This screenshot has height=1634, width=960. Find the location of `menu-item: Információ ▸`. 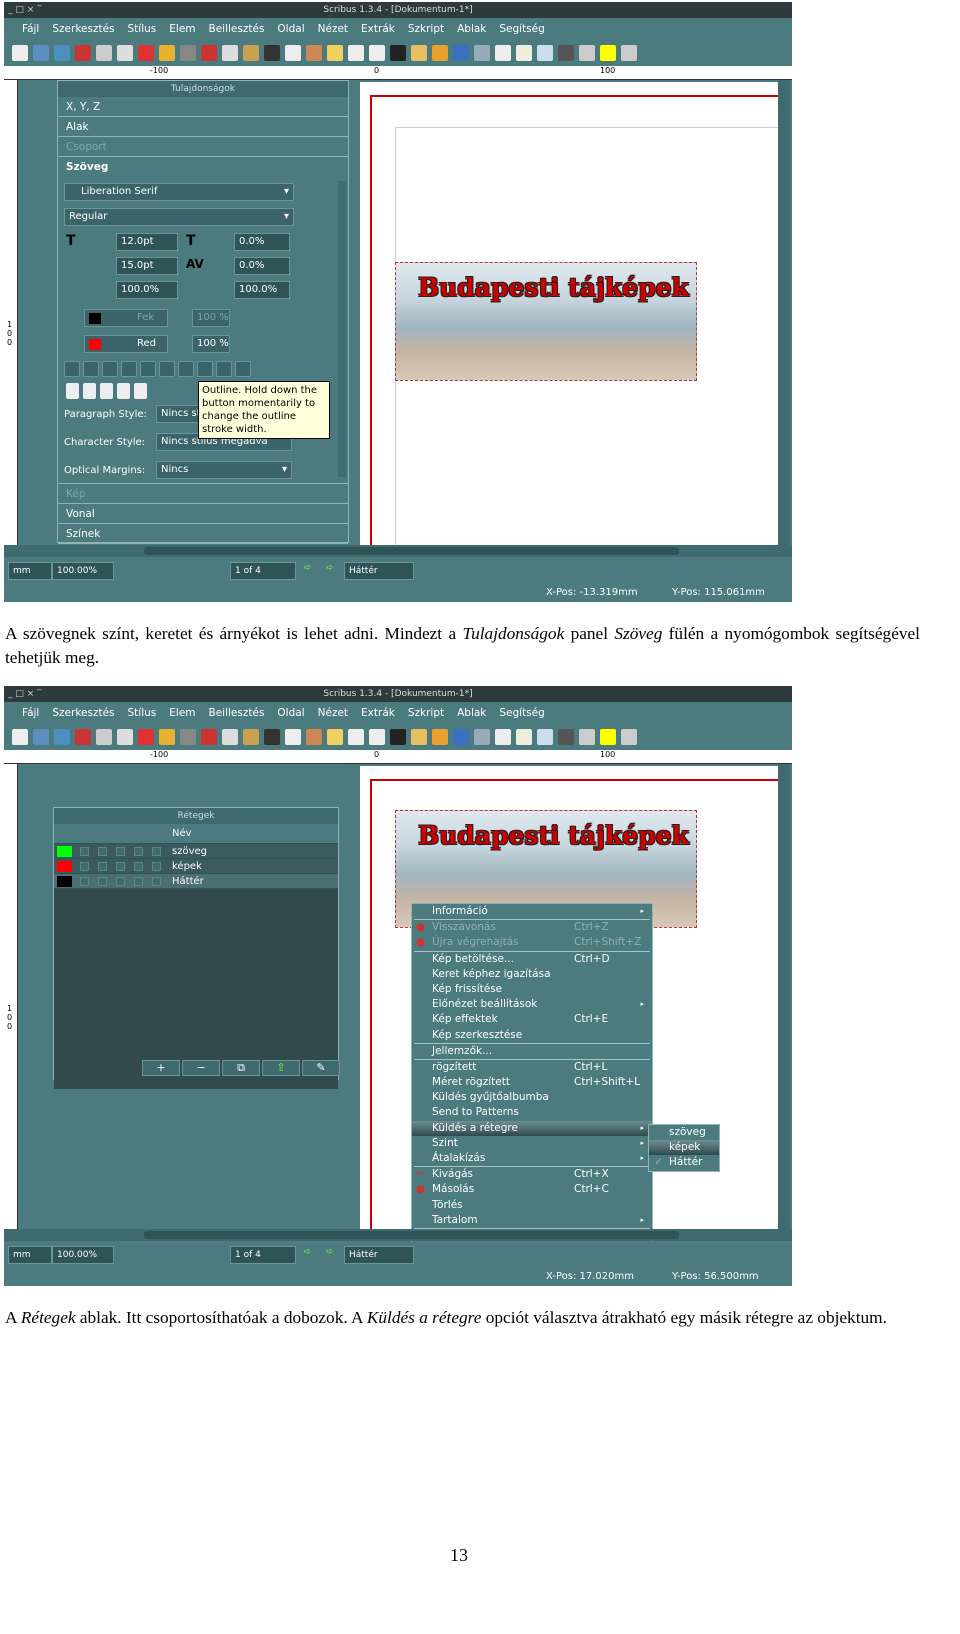

menu-item: Információ ▸ is located at coordinates (532, 911).